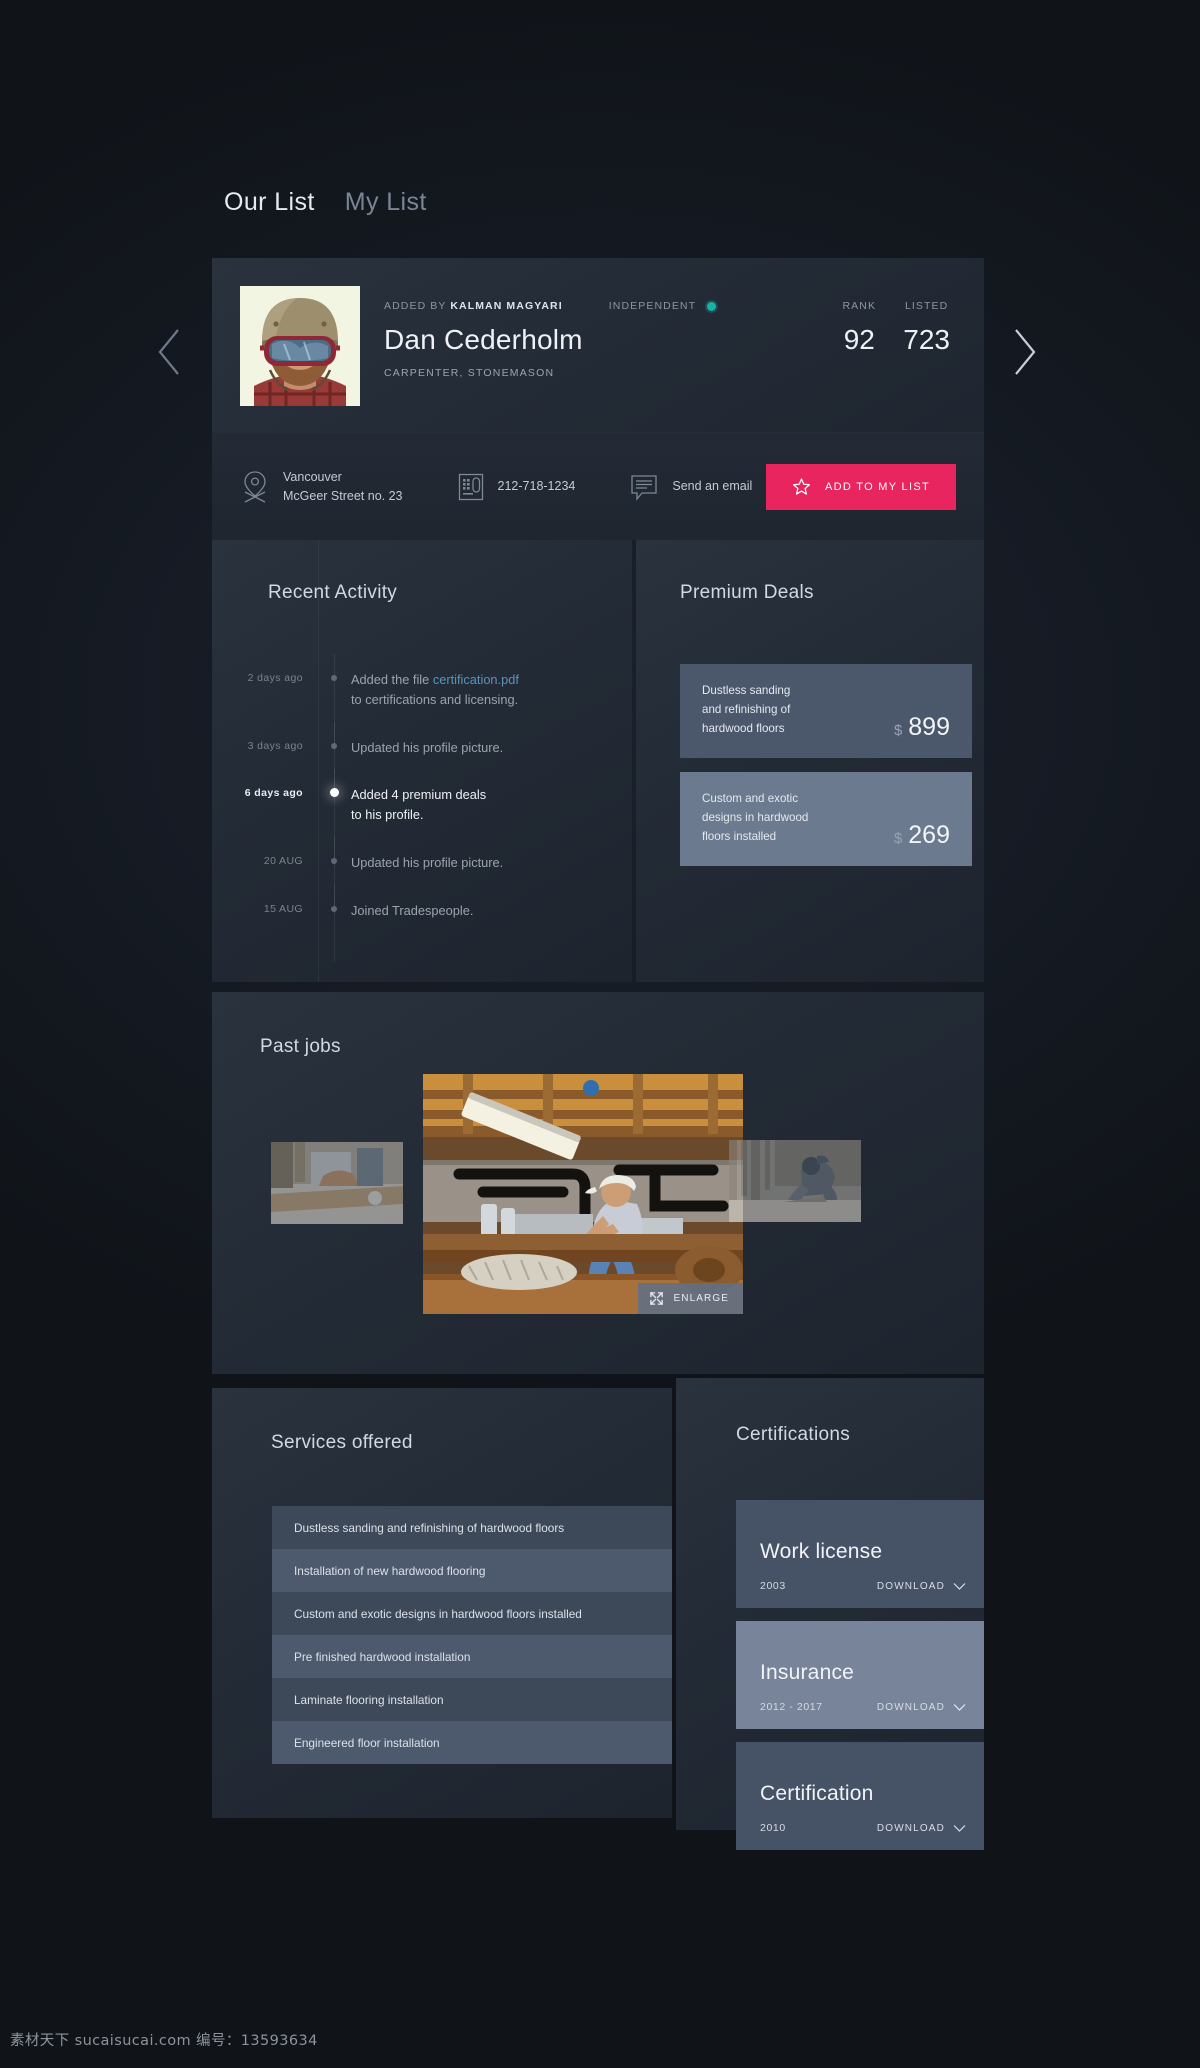  Describe the element at coordinates (893, 328) in the screenshot. I see `profile-stats: RANK 92 LISTED 723` at that location.